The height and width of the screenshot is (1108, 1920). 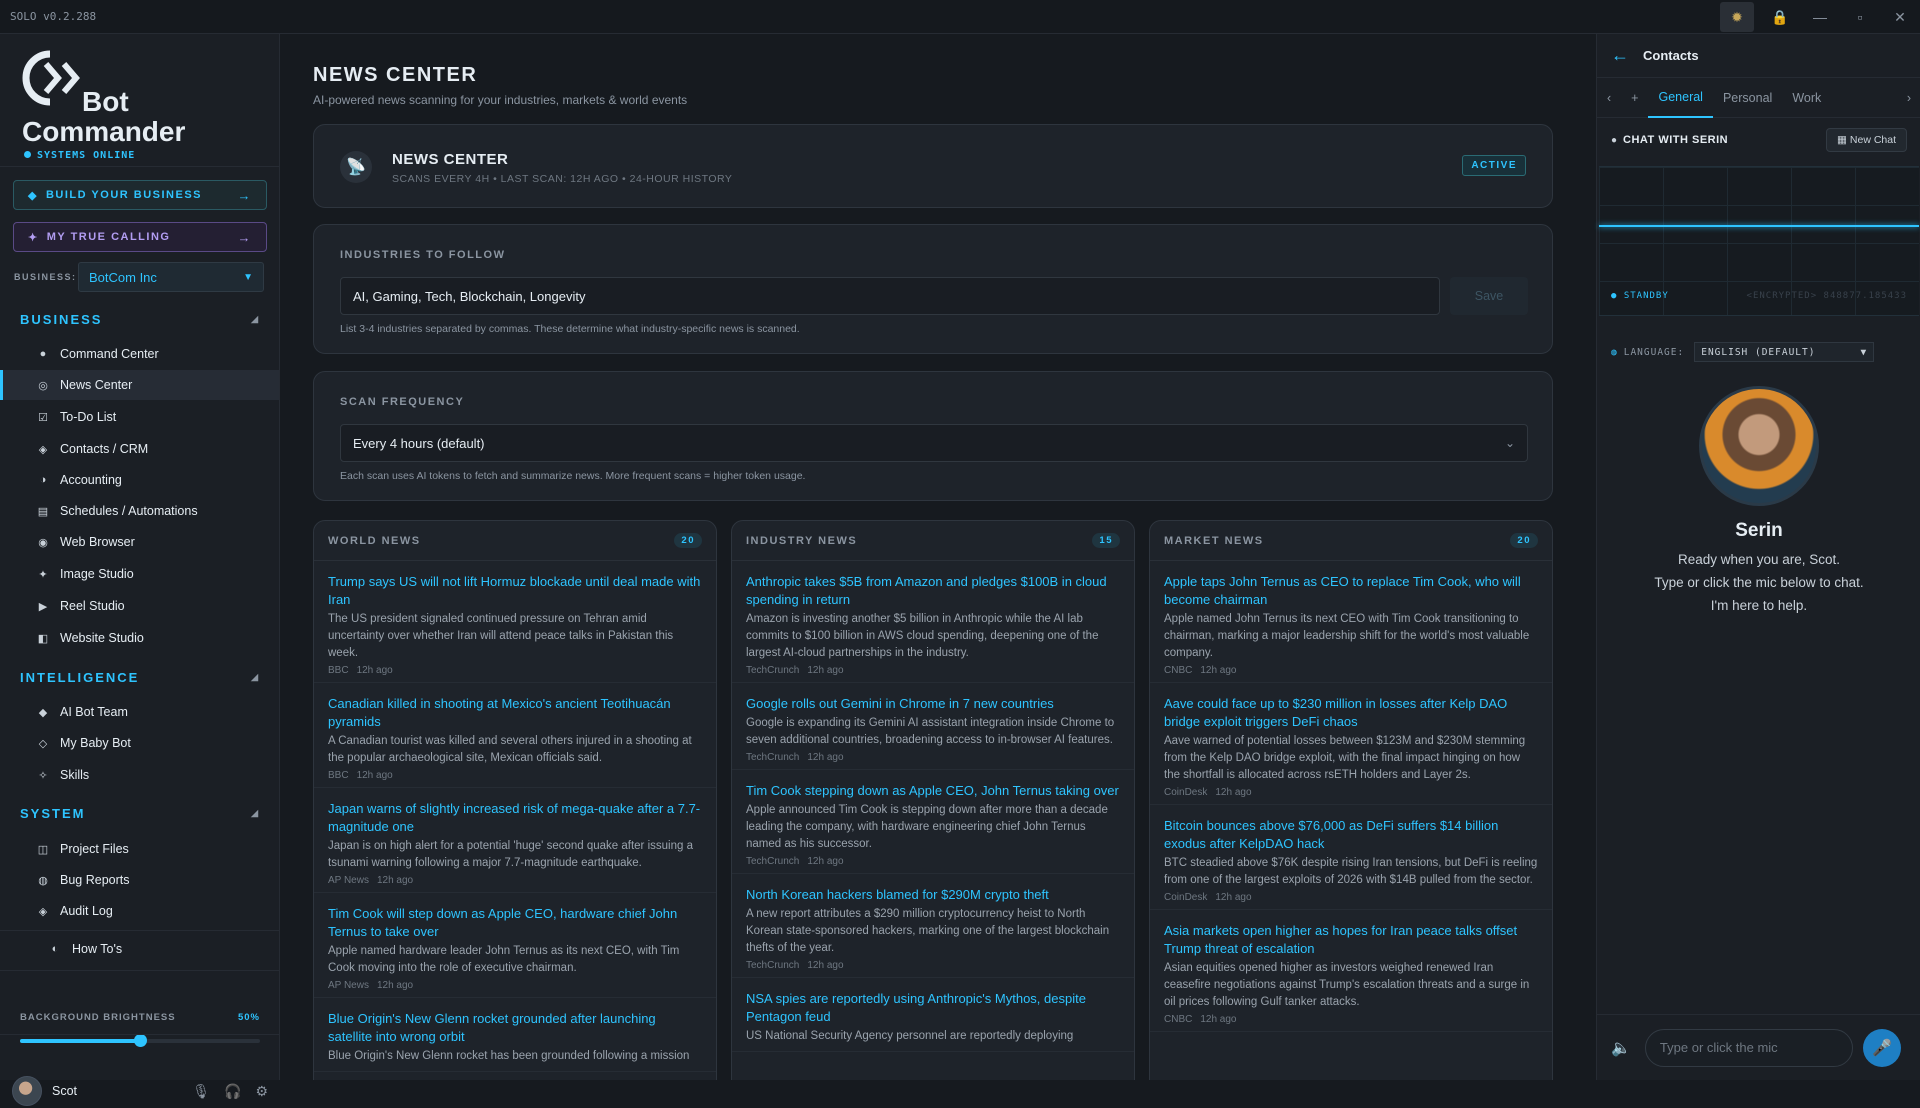 What do you see at coordinates (1489, 296) in the screenshot?
I see `save-button: Save` at bounding box center [1489, 296].